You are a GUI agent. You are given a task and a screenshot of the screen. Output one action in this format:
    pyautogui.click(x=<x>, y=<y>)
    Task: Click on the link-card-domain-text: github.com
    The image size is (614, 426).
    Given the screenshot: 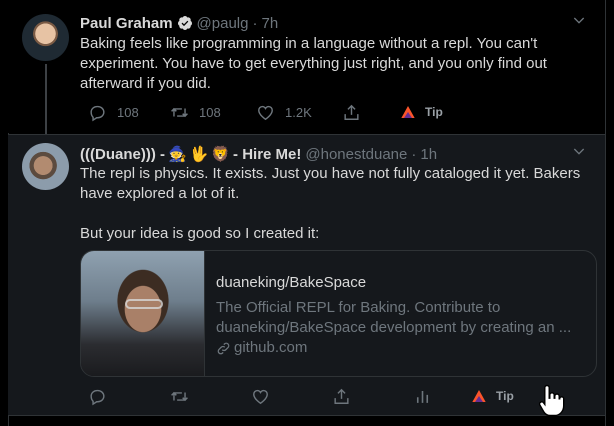 What is the action you would take?
    pyautogui.click(x=271, y=347)
    